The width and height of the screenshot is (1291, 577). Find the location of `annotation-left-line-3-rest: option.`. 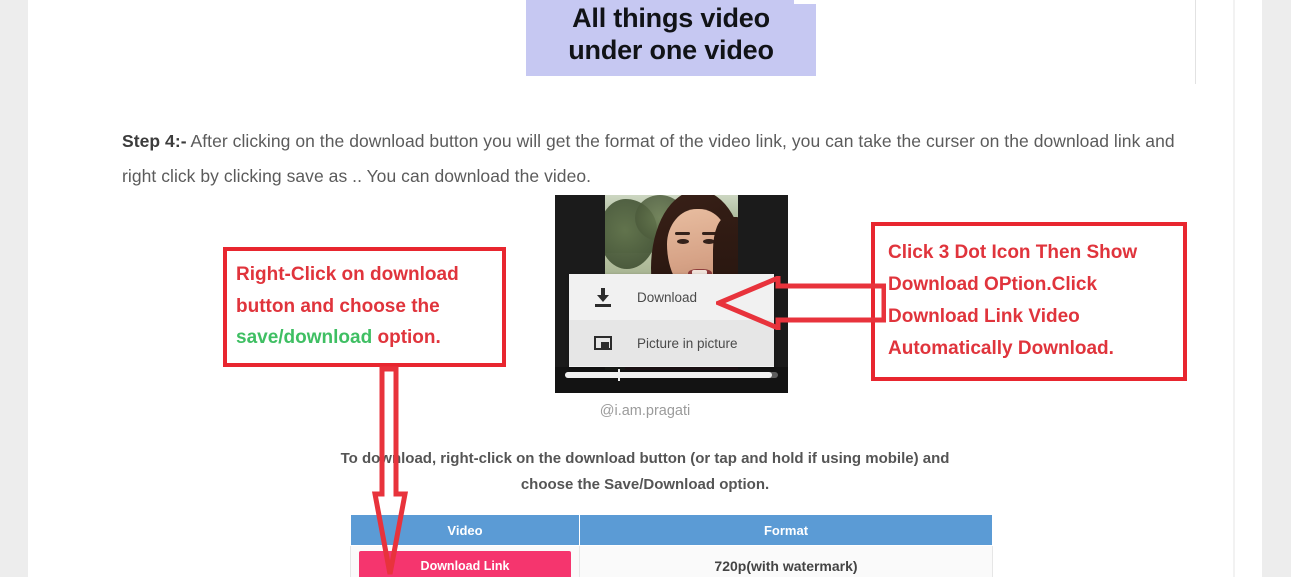

annotation-left-line-3-rest: option. is located at coordinates (406, 337).